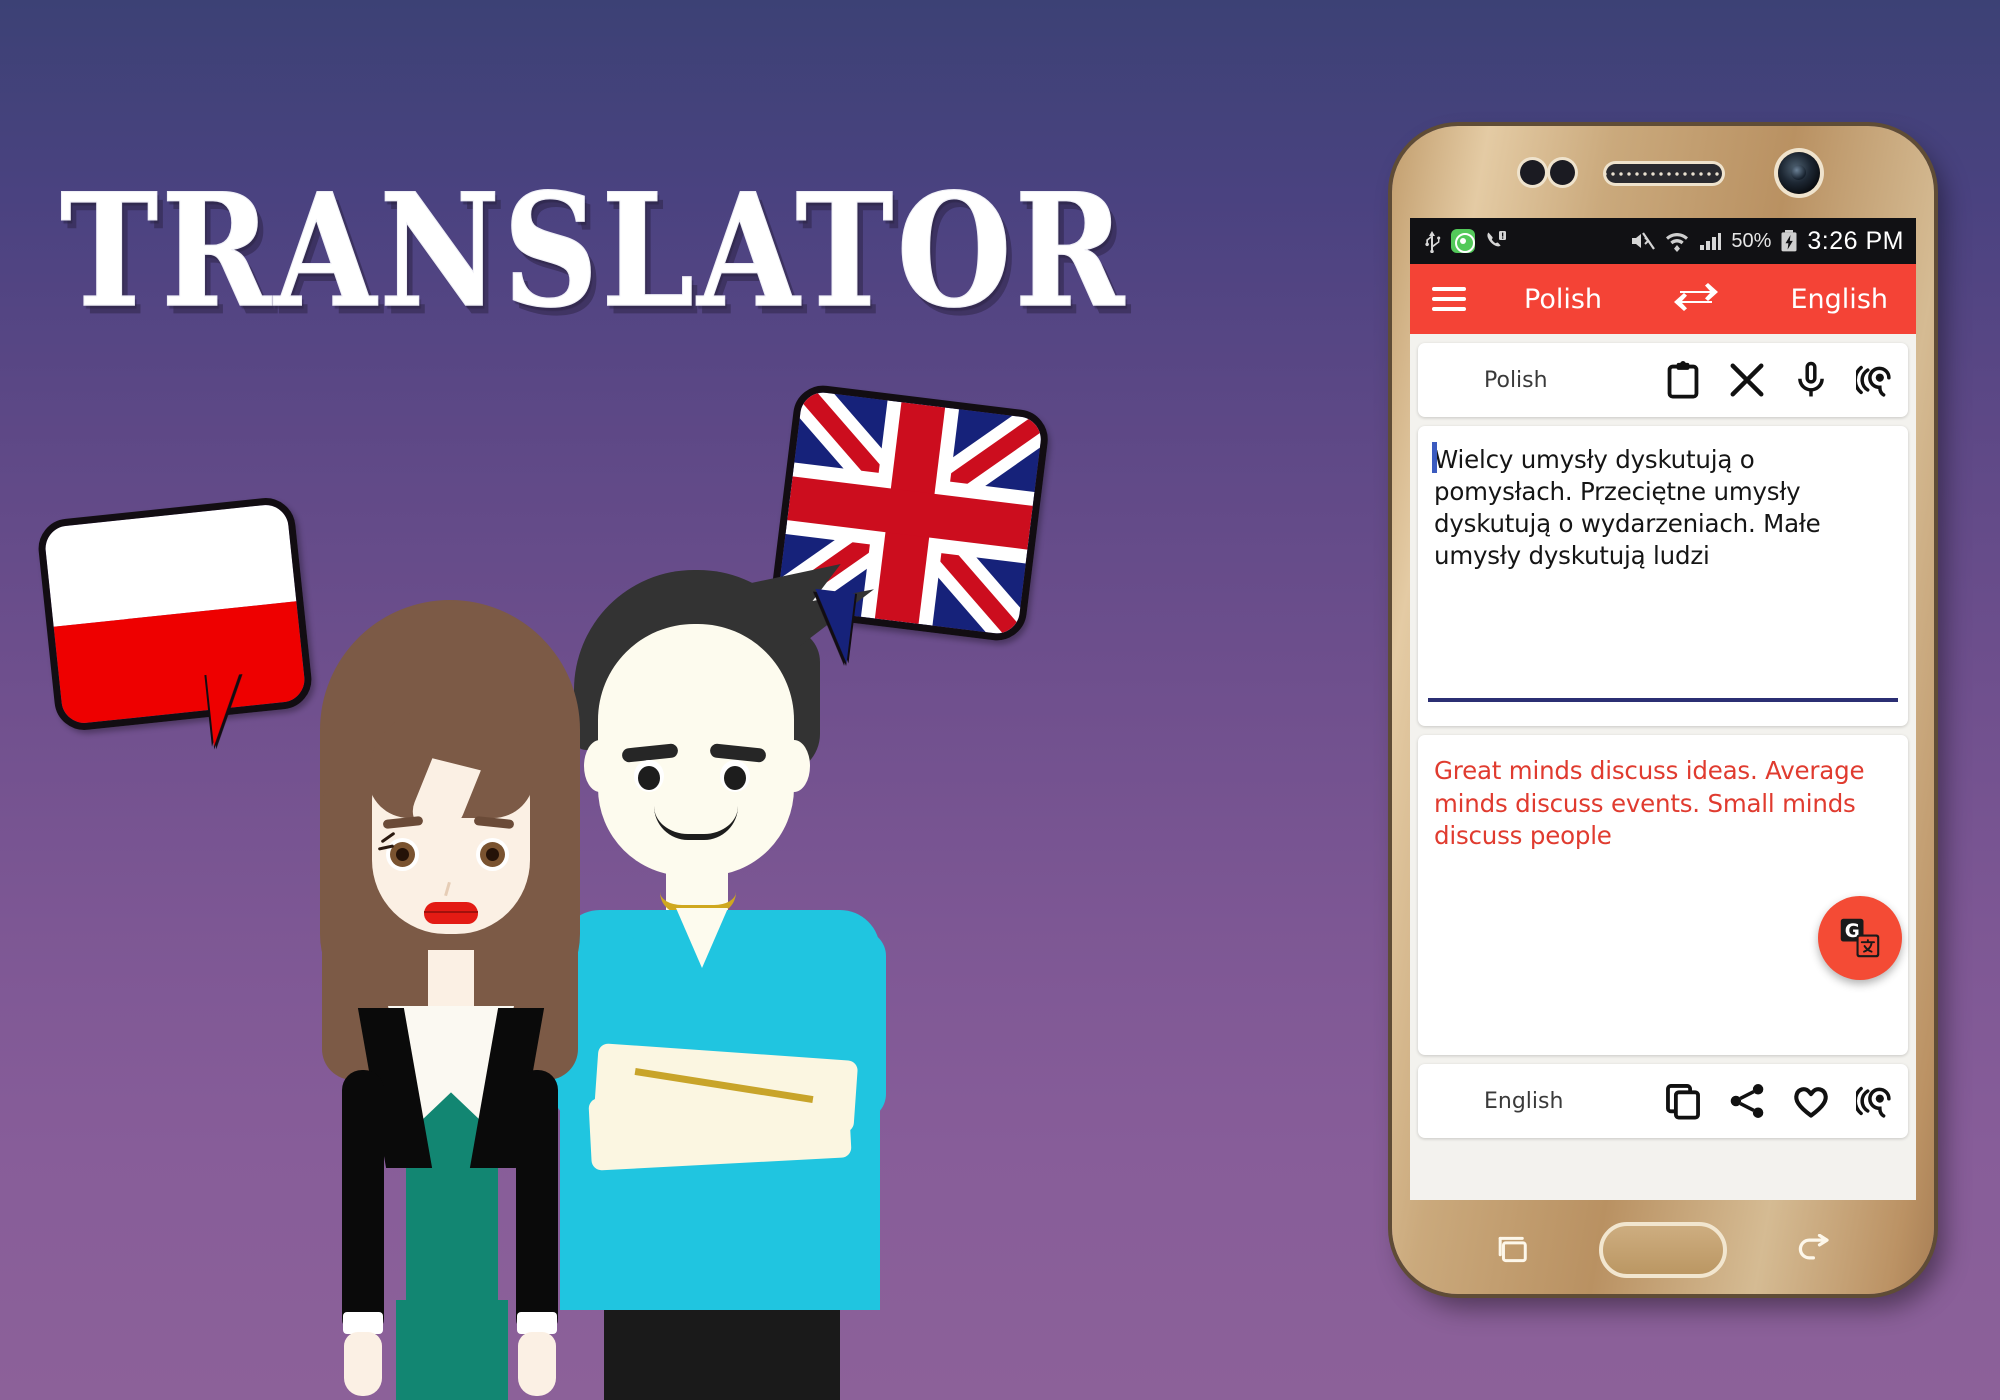 The height and width of the screenshot is (1400, 2000). Describe the element at coordinates (1663, 380) in the screenshot. I see `input-toolbar: Polish` at that location.